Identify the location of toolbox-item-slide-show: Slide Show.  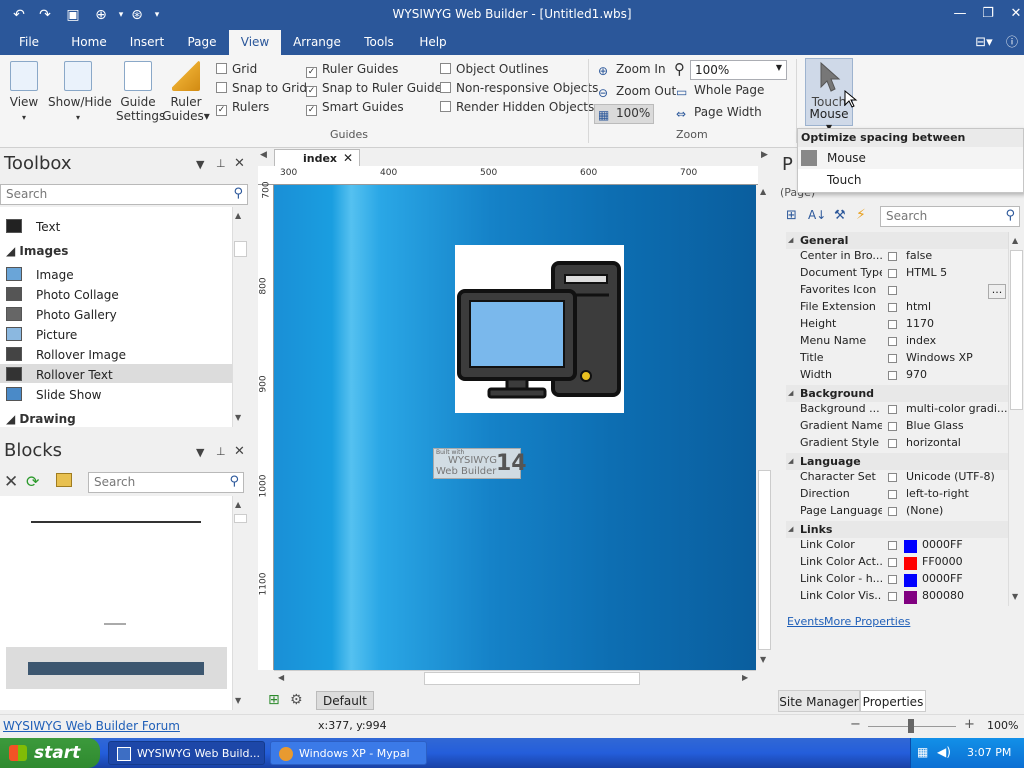
(53, 394).